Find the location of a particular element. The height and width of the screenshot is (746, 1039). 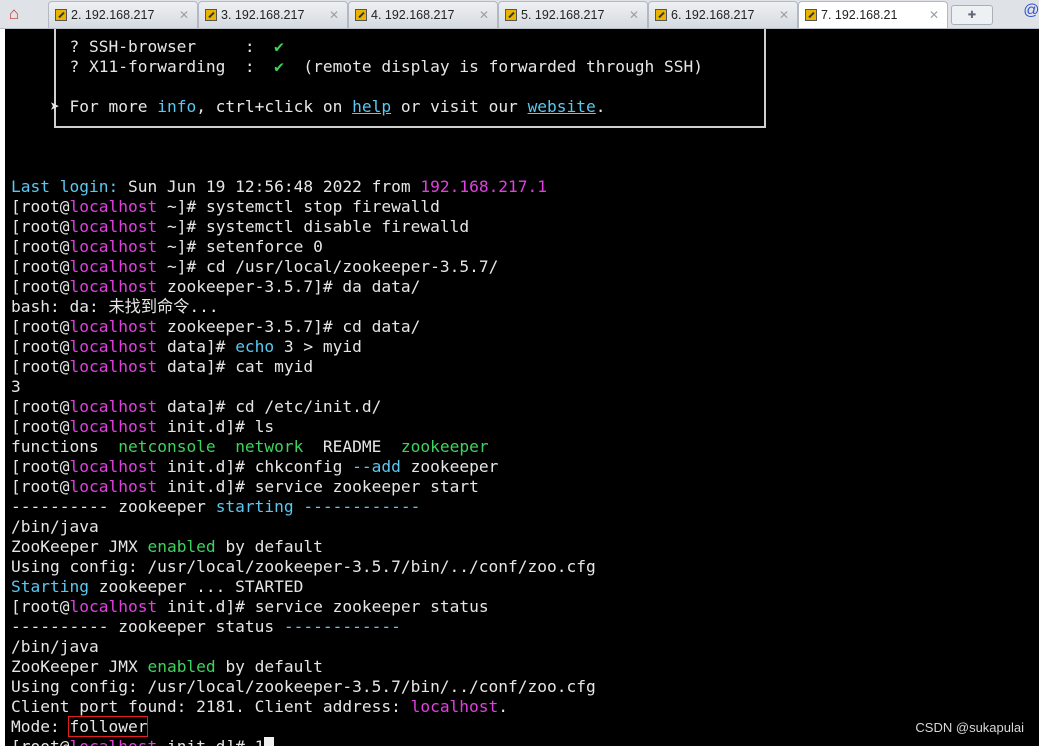

command-line: [root@localhost ~]# setenforce 0 is located at coordinates (167, 246).